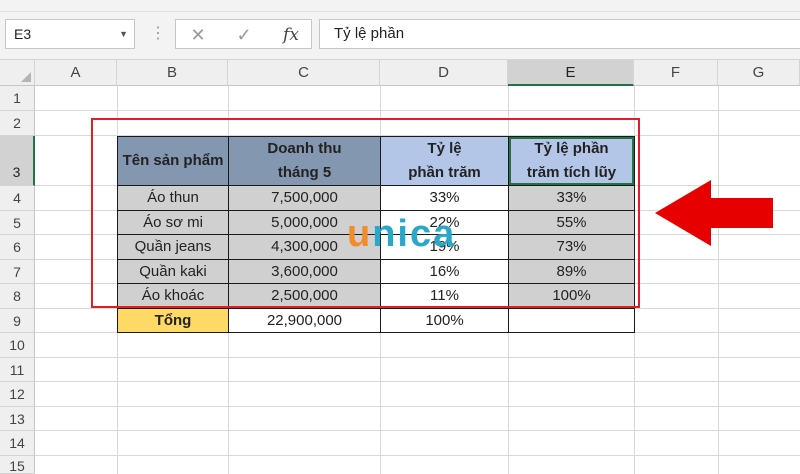 The height and width of the screenshot is (474, 800). Describe the element at coordinates (17, 223) in the screenshot. I see `row-header-5: 5` at that location.